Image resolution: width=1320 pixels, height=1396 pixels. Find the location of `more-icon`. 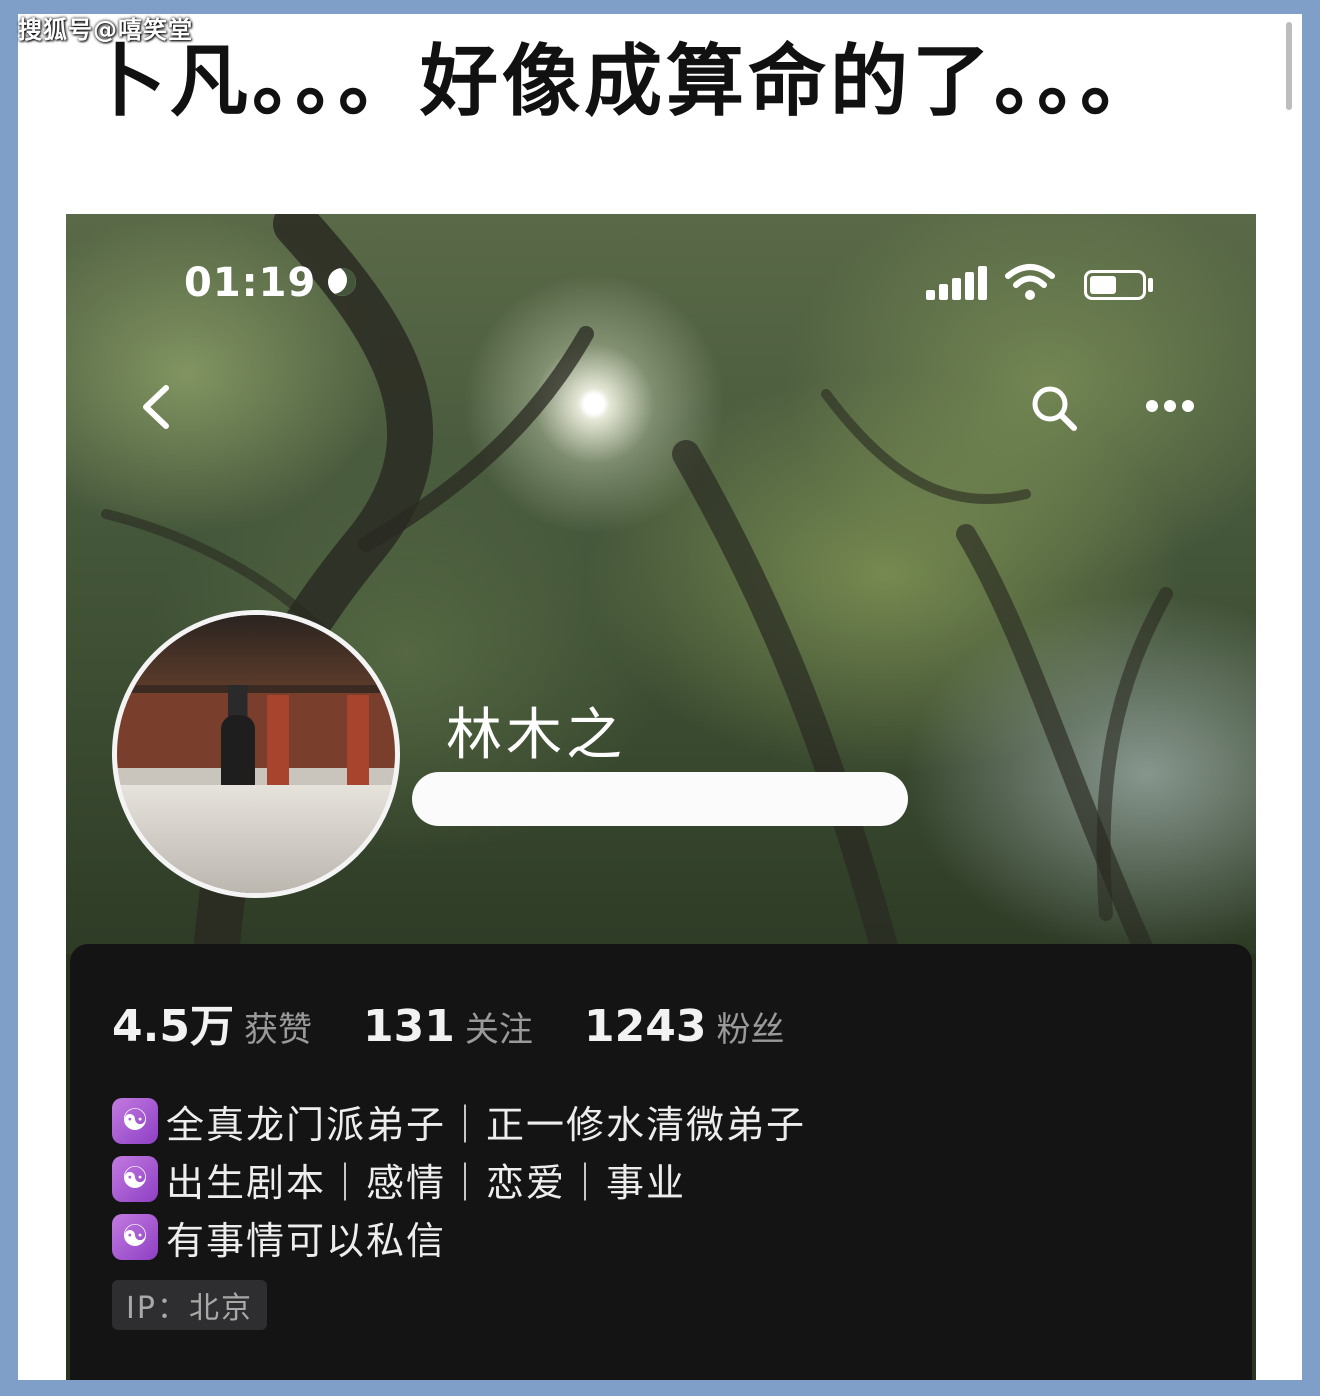

more-icon is located at coordinates (1170, 406).